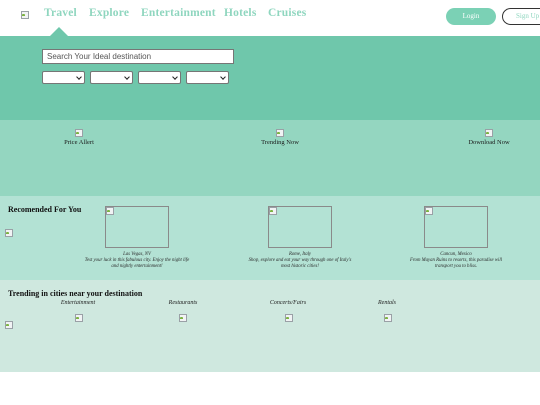 Image resolution: width=540 pixels, height=405 pixels. What do you see at coordinates (138, 56) in the screenshot?
I see `destination-search-input` at bounding box center [138, 56].